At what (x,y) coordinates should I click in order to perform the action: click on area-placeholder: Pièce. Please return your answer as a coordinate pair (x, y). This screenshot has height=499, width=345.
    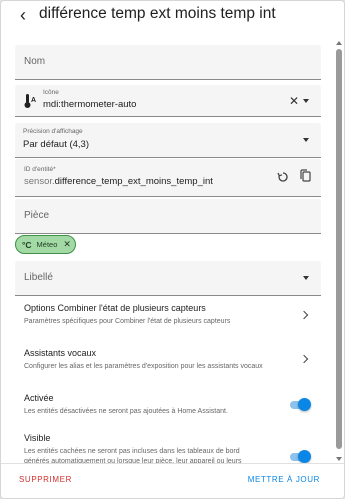
    Looking at the image, I should click on (37, 215).